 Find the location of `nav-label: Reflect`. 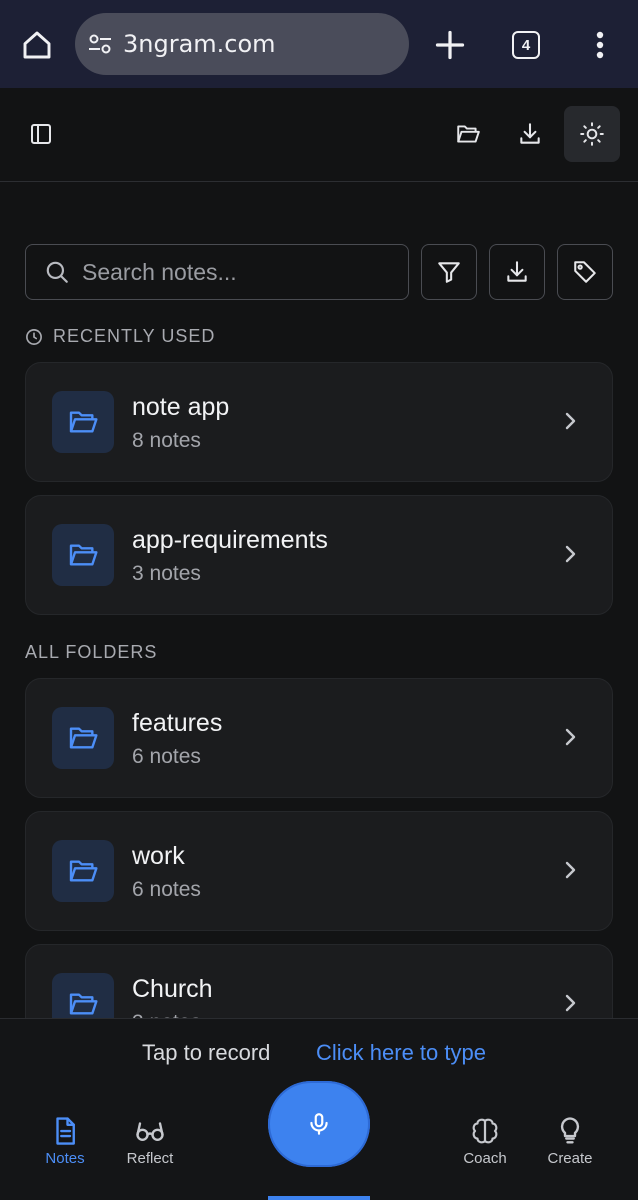

nav-label: Reflect is located at coordinates (150, 1158).